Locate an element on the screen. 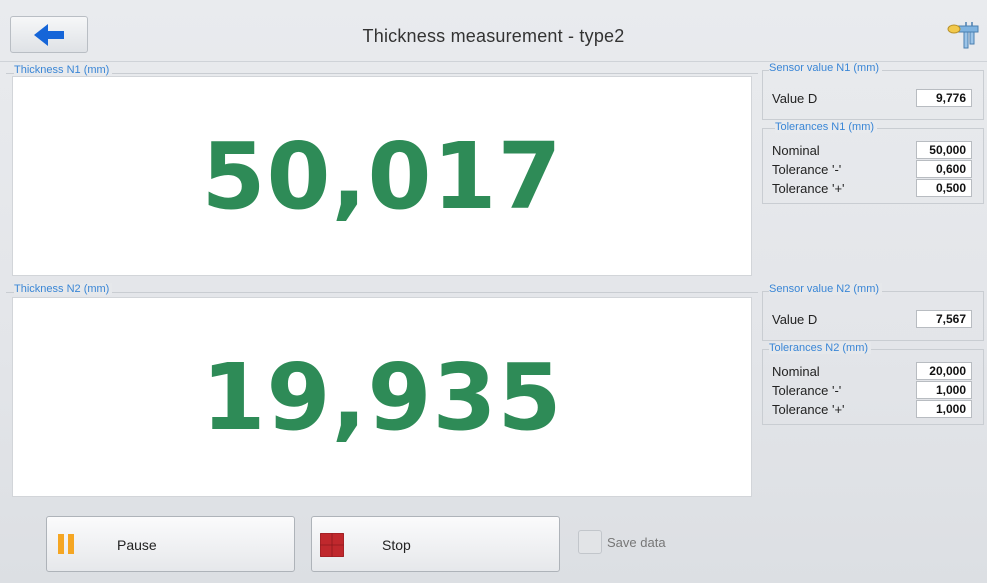 The width and height of the screenshot is (987, 583). pause-button: Pause is located at coordinates (170, 544).